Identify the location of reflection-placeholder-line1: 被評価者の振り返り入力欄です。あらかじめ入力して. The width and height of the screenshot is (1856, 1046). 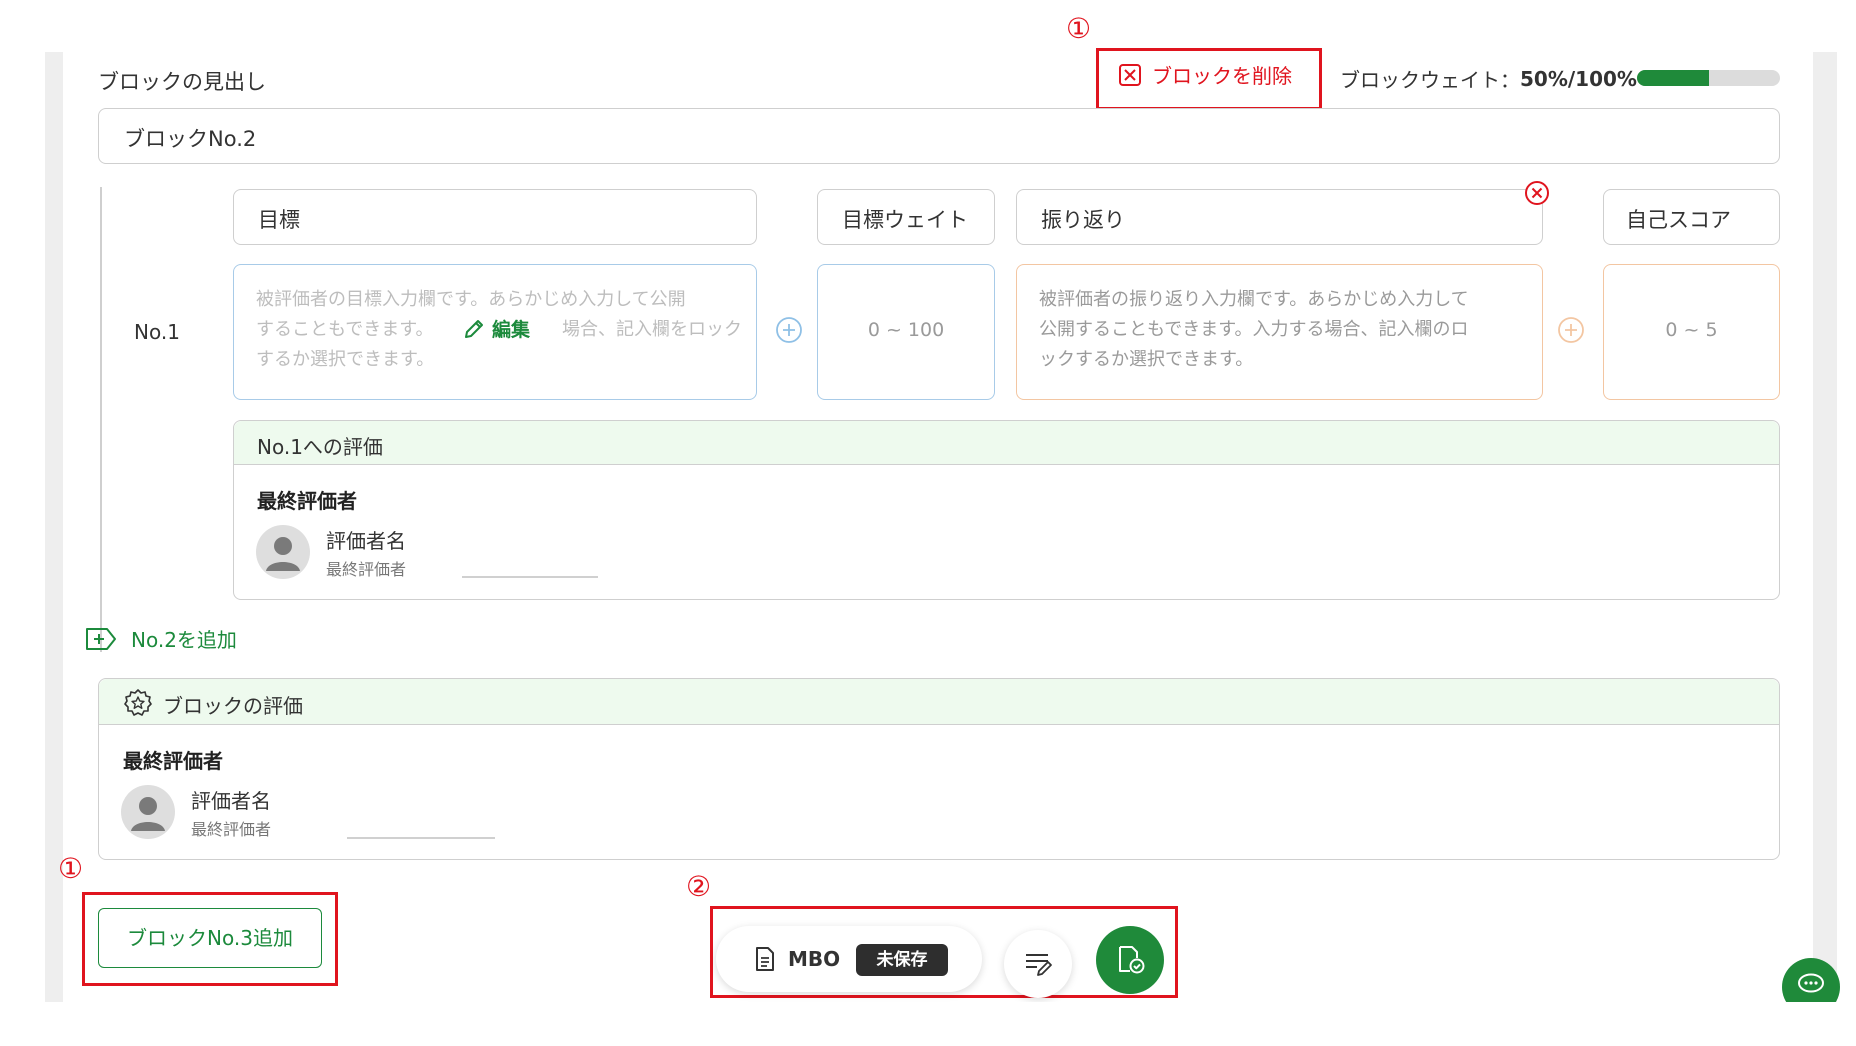
(1254, 299).